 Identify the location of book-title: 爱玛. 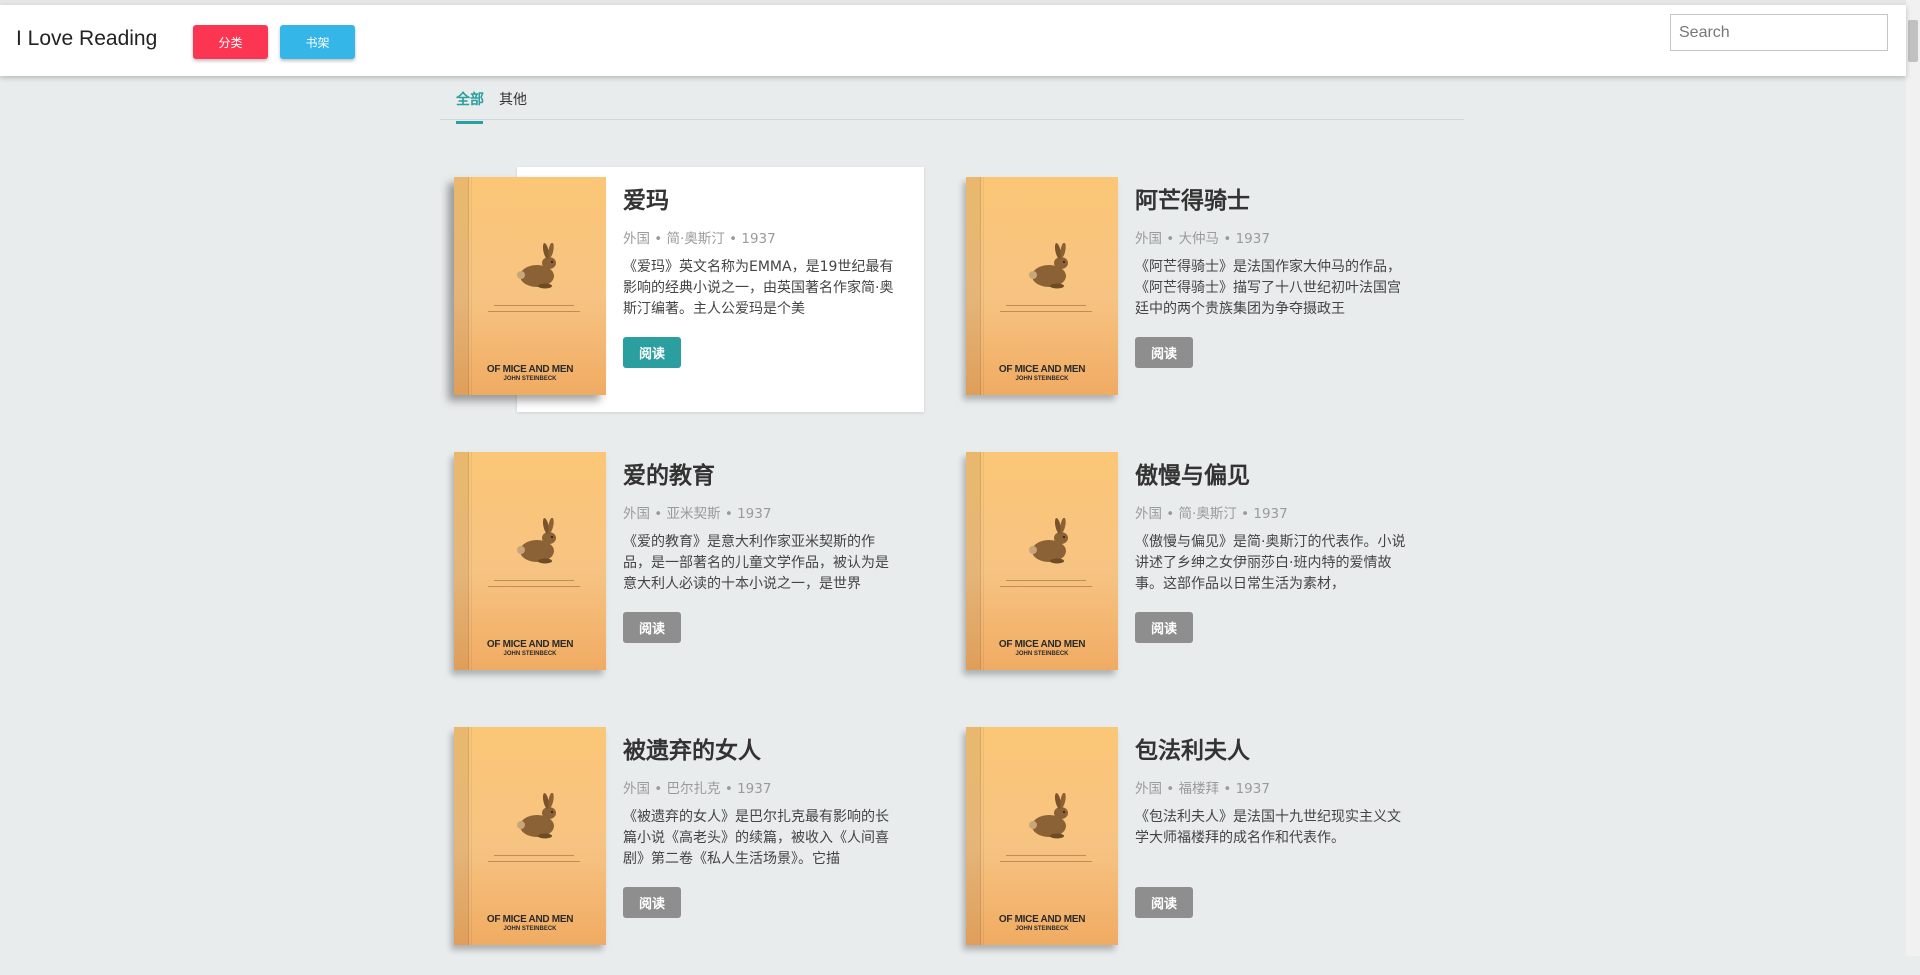
(646, 198).